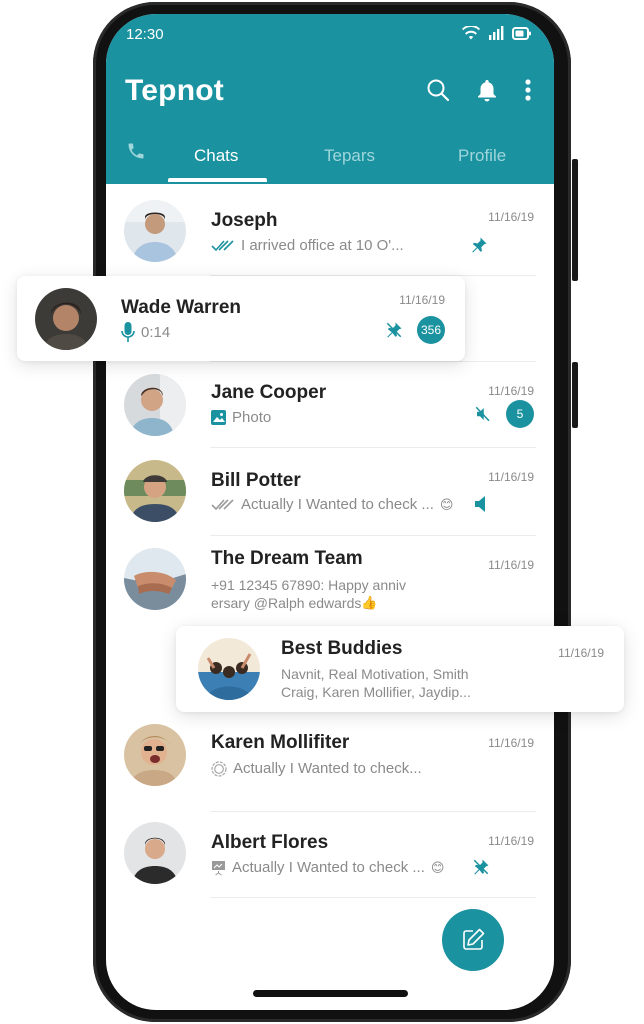  What do you see at coordinates (415, 330) in the screenshot?
I see `chat-meta: 356` at bounding box center [415, 330].